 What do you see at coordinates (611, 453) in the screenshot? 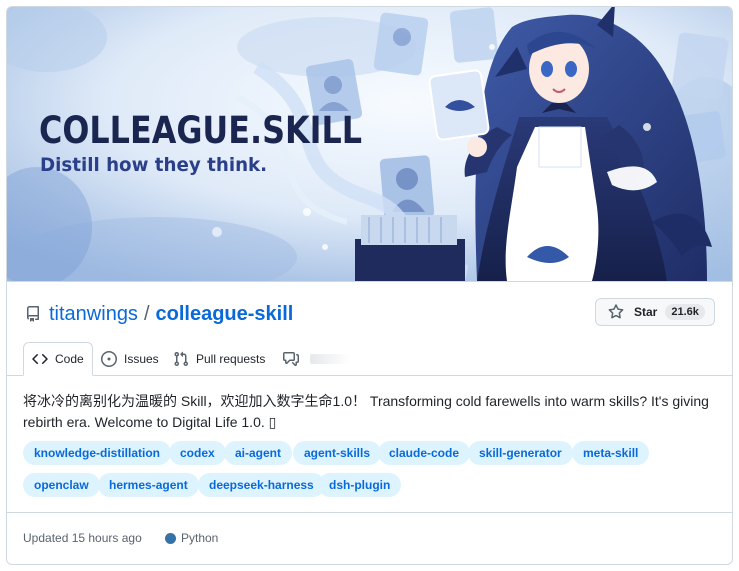
I see `topic-tag: meta-skill` at bounding box center [611, 453].